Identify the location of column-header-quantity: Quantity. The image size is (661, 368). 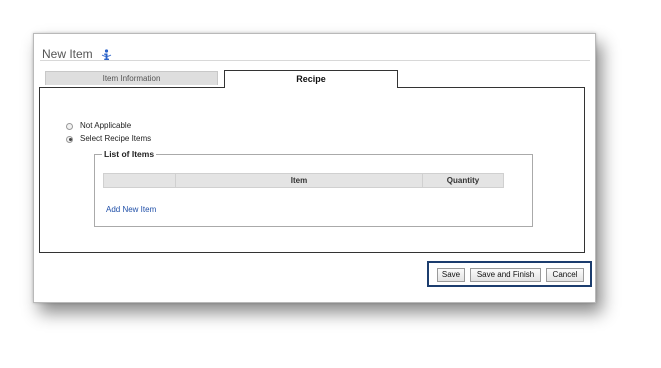
(463, 180).